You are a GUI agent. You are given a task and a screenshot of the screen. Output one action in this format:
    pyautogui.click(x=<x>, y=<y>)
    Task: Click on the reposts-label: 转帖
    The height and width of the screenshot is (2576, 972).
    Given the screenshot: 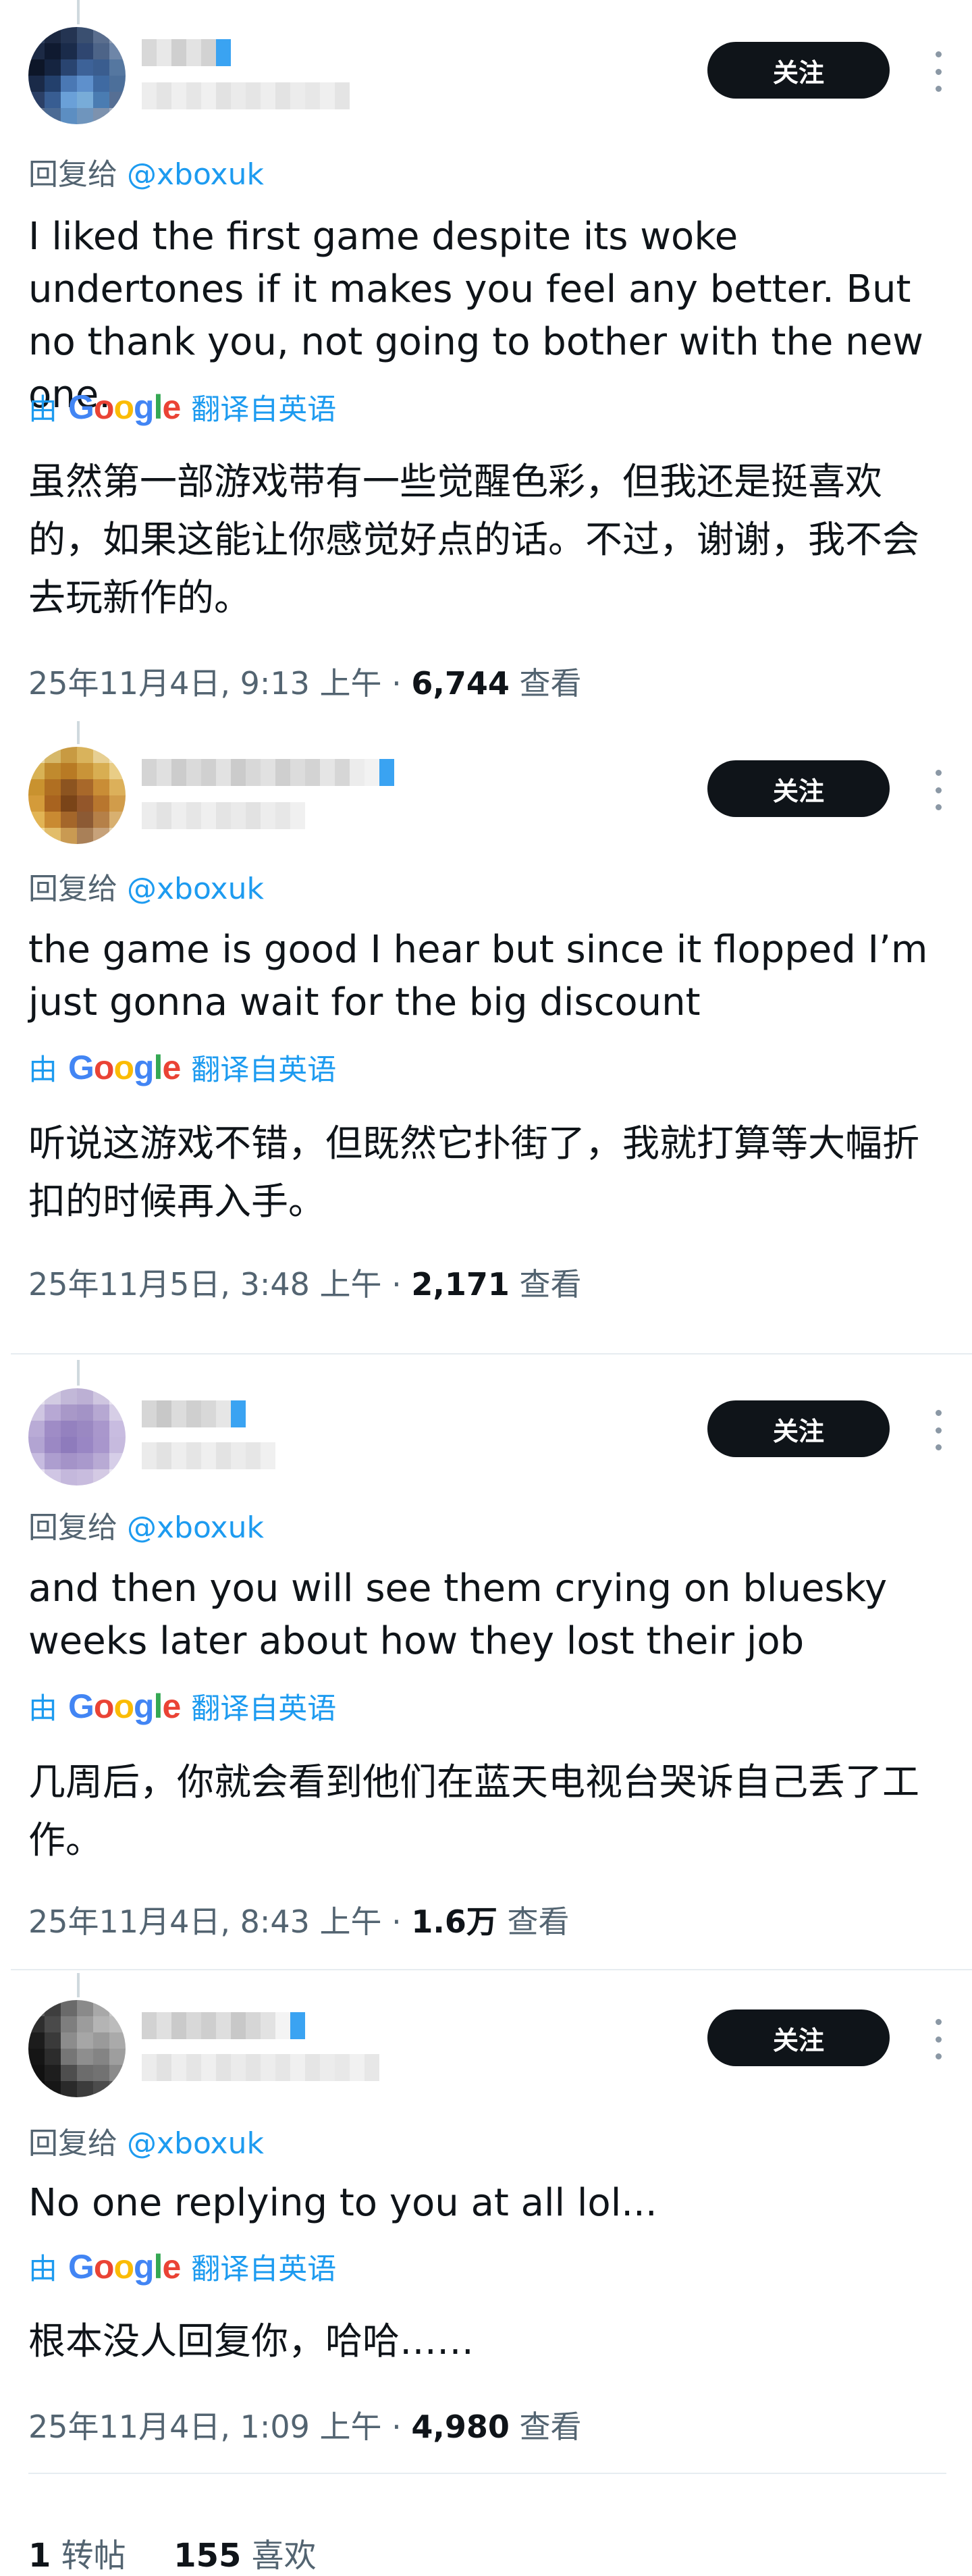 What is the action you would take?
    pyautogui.click(x=89, y=2556)
    